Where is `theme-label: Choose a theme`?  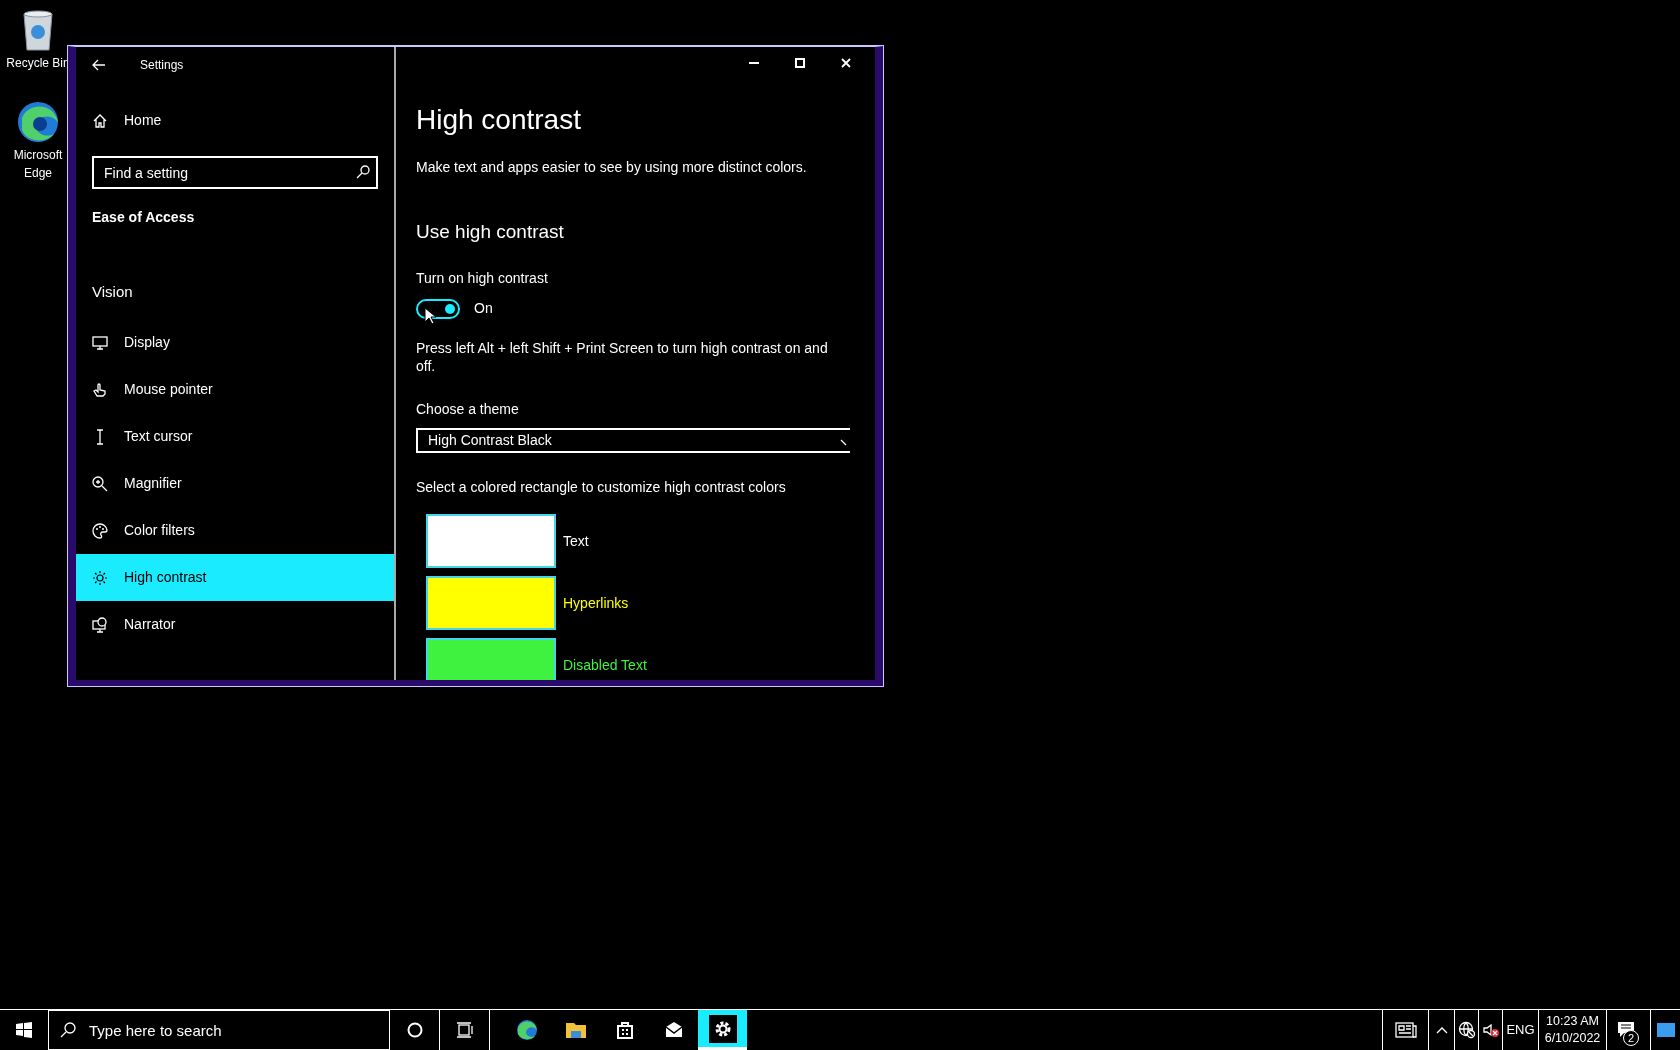
theme-label: Choose a theme is located at coordinates (468, 410).